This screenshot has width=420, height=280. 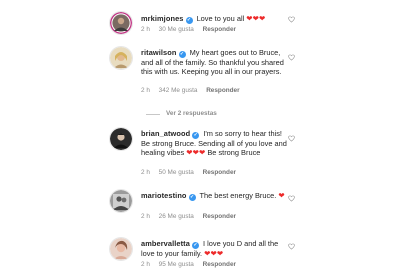 I want to click on like-count: 30 Me gusta, so click(x=176, y=29).